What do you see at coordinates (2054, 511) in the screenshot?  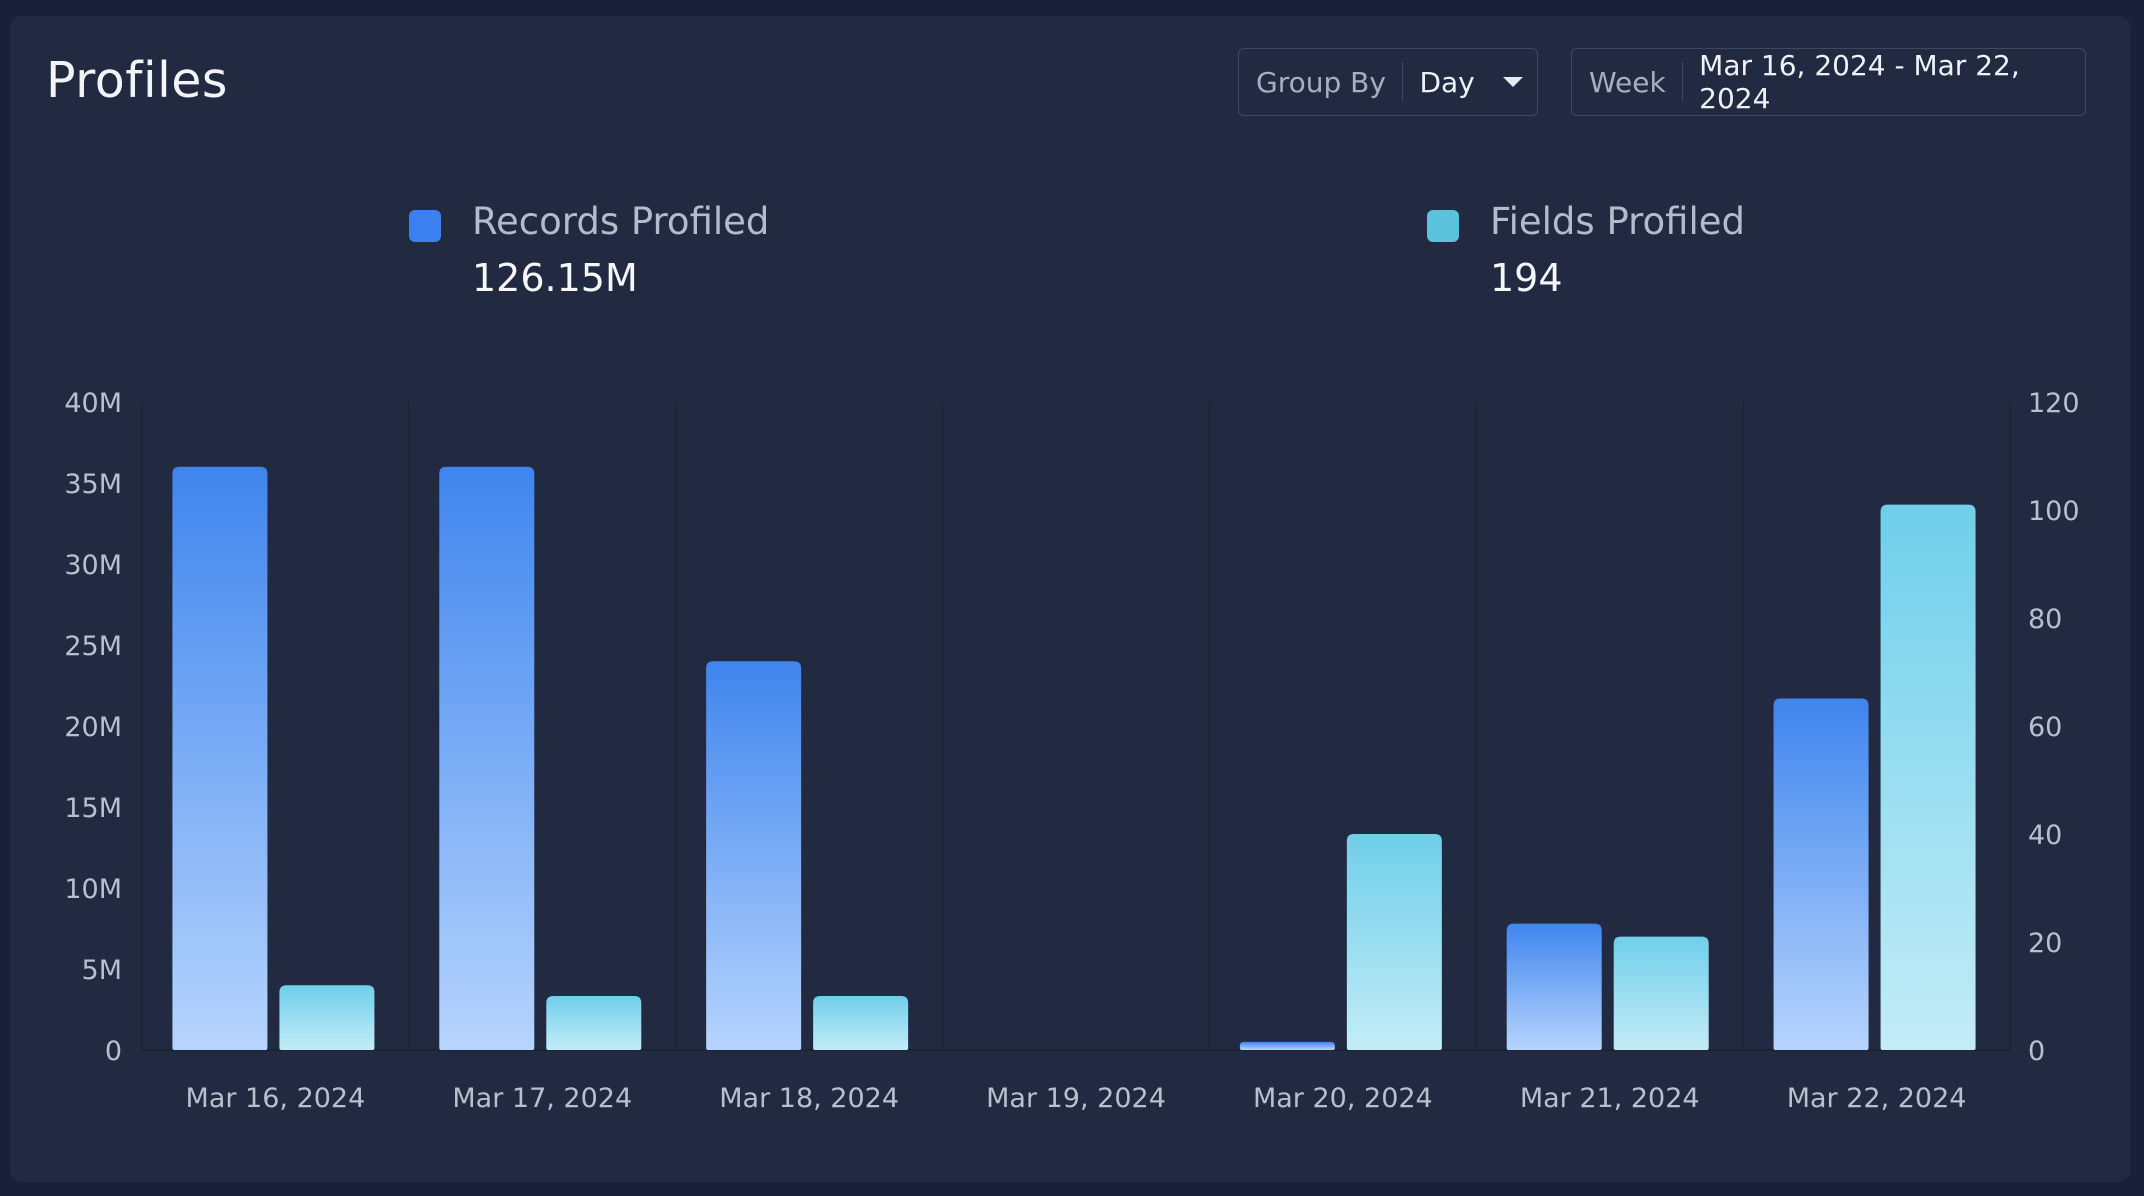 I see `right-axis-tick-label: 100` at bounding box center [2054, 511].